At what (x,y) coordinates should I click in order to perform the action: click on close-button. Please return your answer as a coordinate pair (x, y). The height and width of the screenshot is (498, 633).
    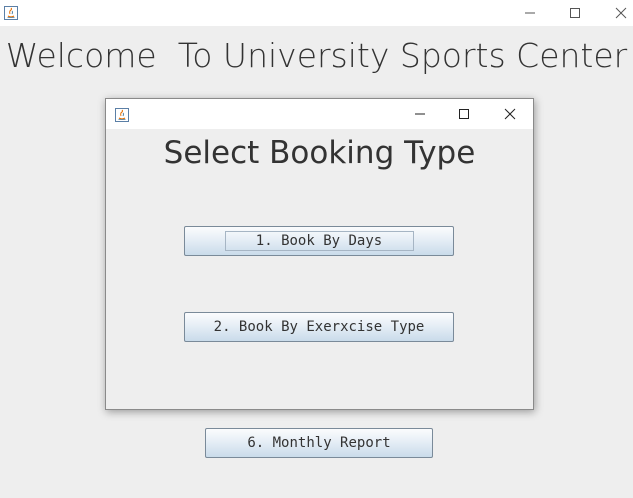
    Looking at the image, I should click on (616, 13).